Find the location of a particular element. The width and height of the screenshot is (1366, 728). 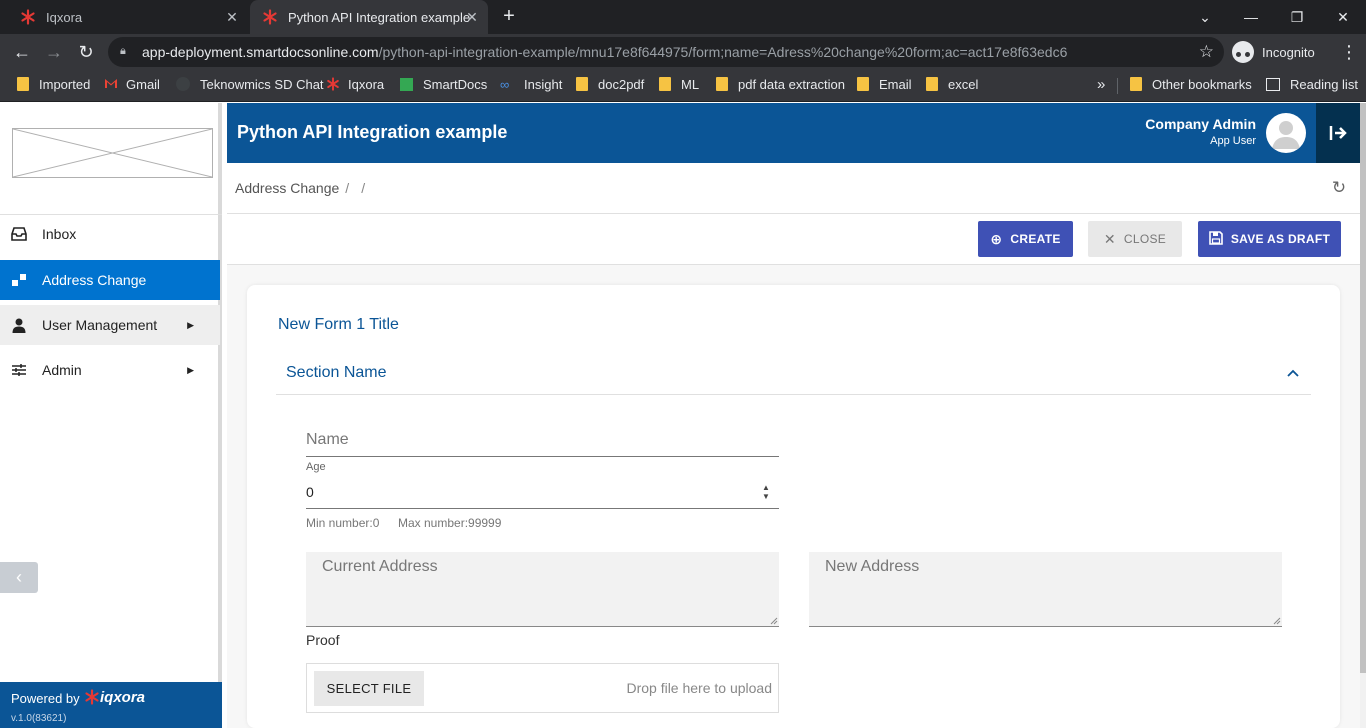

proof-label: Proof is located at coordinates (323, 640).